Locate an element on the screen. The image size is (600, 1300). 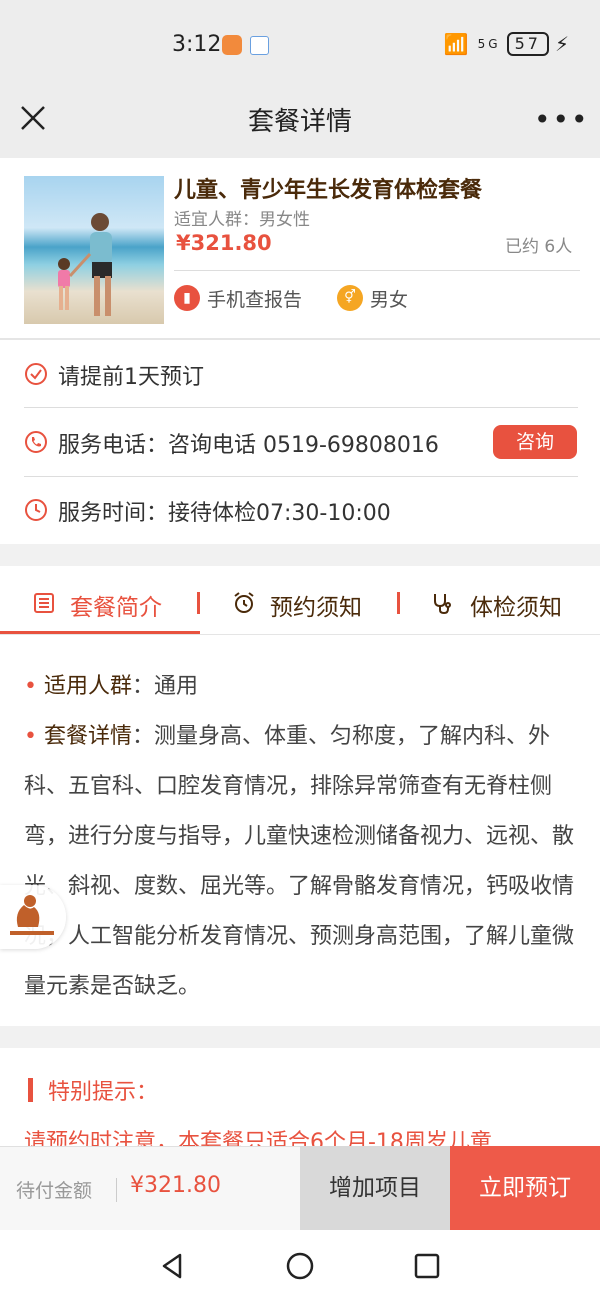
home-icon is located at coordinates (300, 1266).